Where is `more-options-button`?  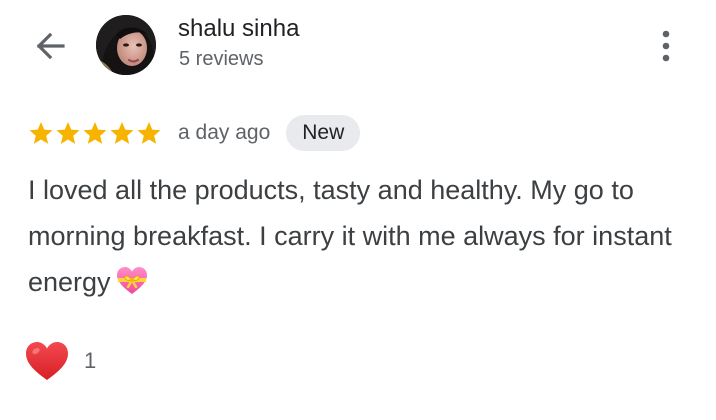 more-options-button is located at coordinates (666, 46).